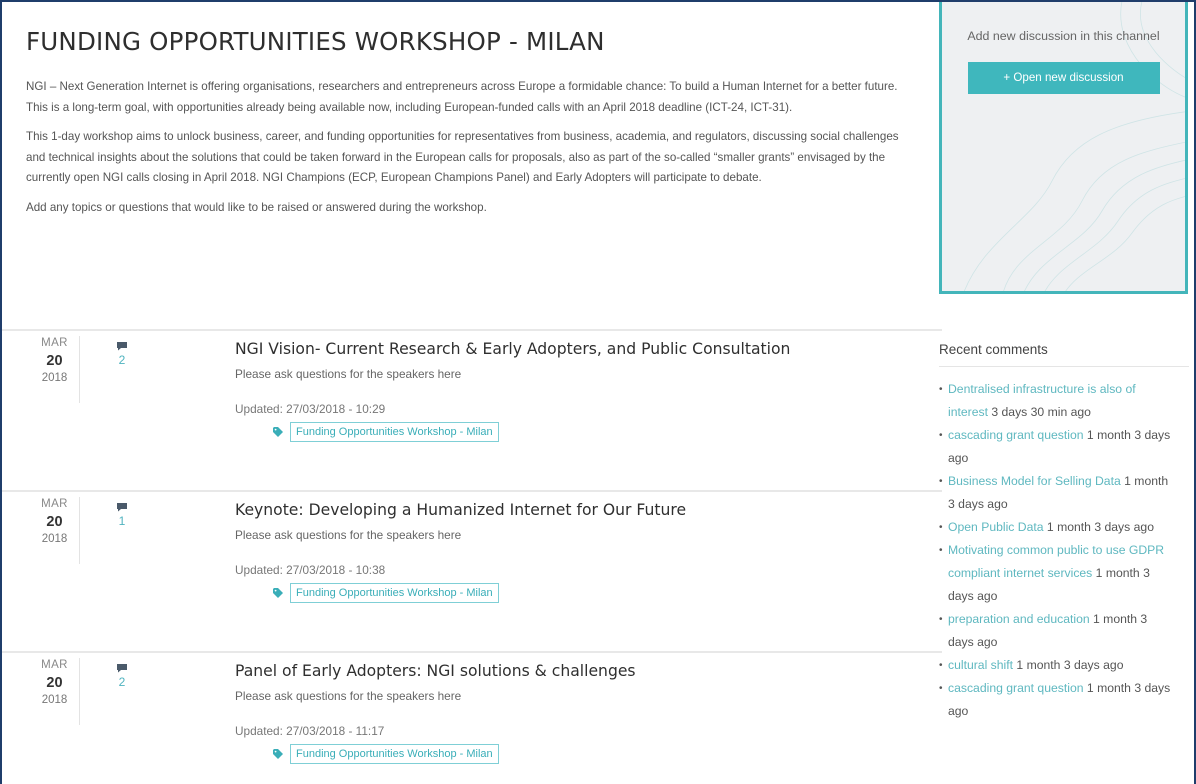 The height and width of the screenshot is (784, 1196). I want to click on new-discussion-label: Add new discussion in this channel, so click(1063, 36).